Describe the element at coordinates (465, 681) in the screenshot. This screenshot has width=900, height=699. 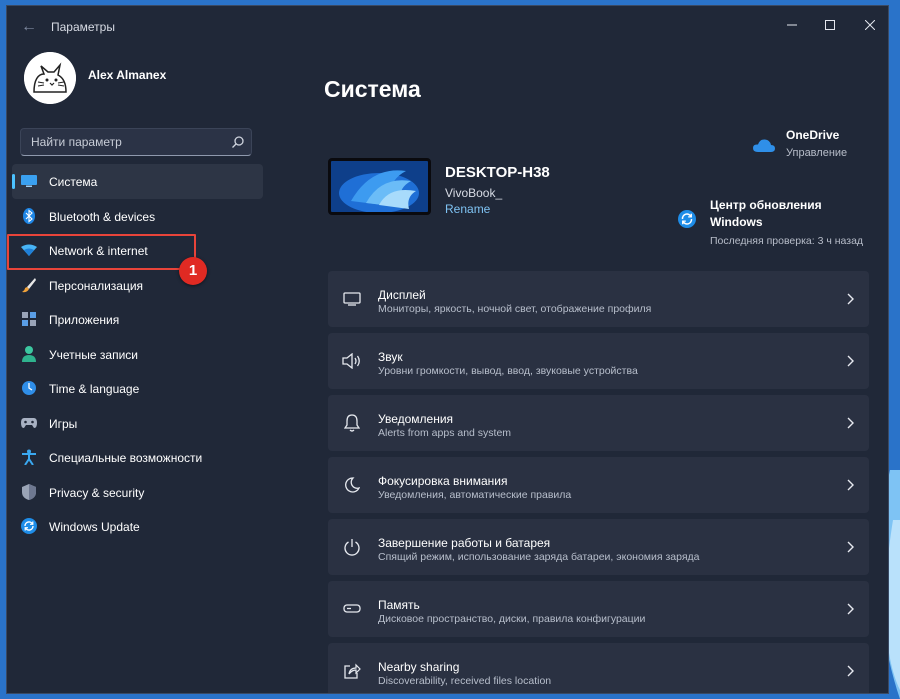
I see `card-subtitle: Discoverability, received files location` at that location.